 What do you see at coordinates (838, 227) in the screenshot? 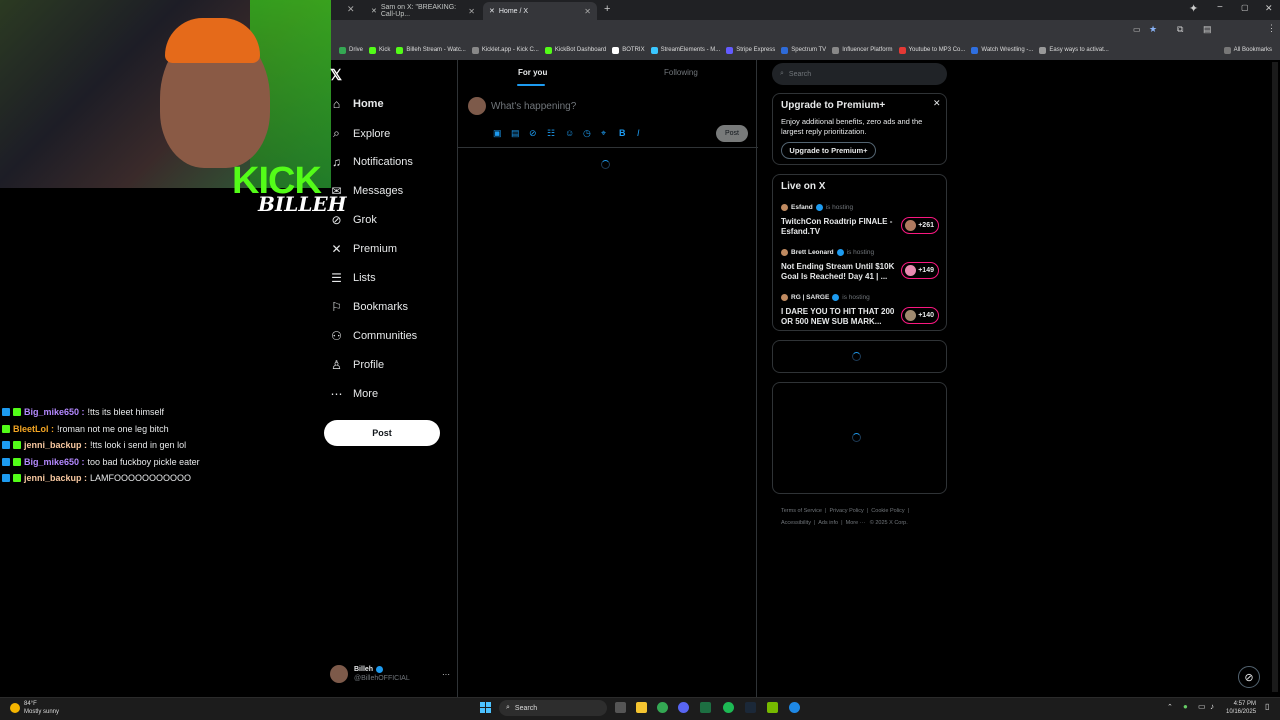
I see `space-title: TwitchCon Roadtrip FINALE - Esfand.TV` at bounding box center [838, 227].